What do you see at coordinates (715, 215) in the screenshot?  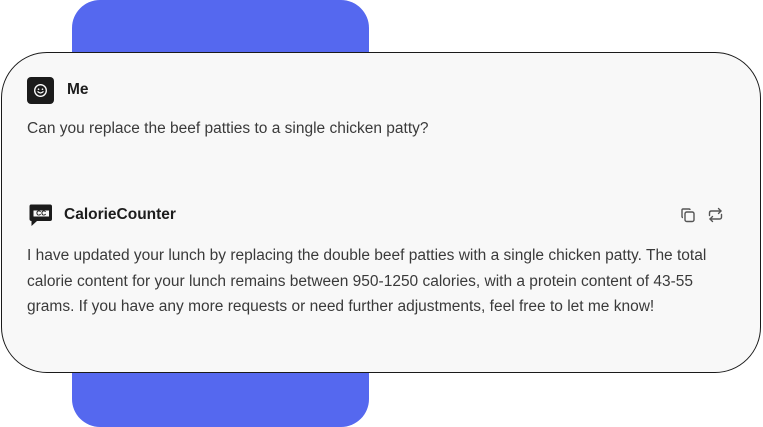 I see `regenerate-icon` at bounding box center [715, 215].